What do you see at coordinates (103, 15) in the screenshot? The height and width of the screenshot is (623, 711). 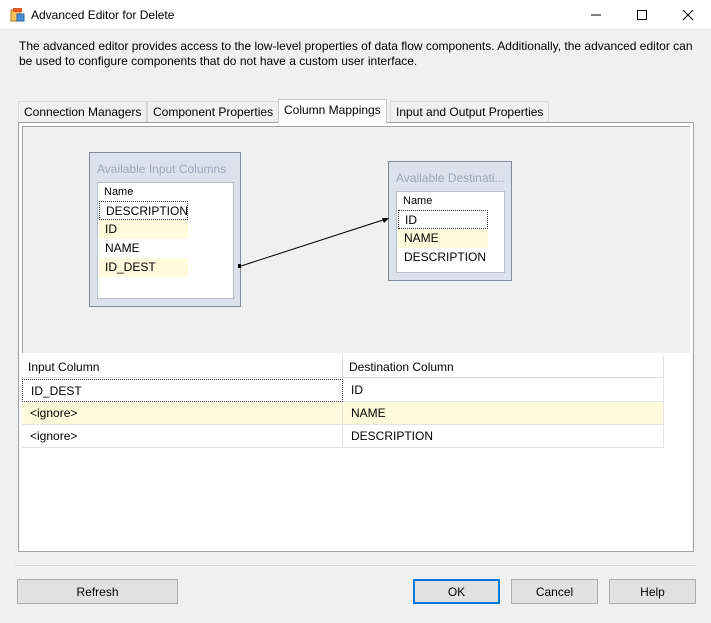 I see `window-title: Advanced Editor for Delete` at bounding box center [103, 15].